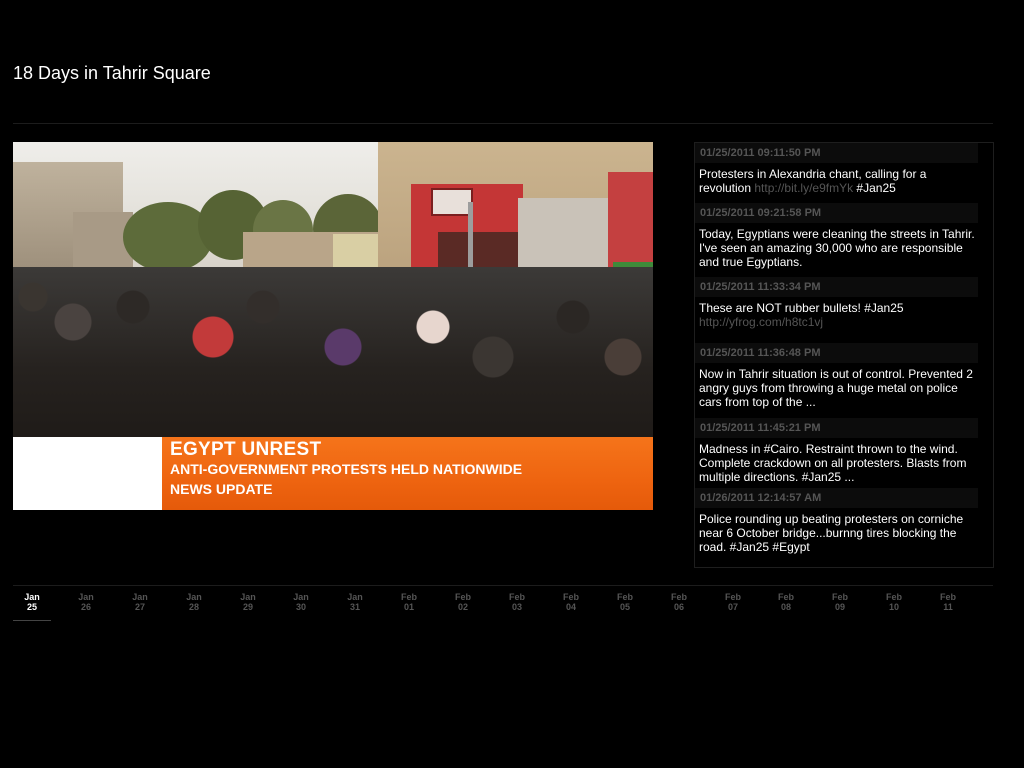 The width and height of the screenshot is (1024, 768). What do you see at coordinates (346, 469) in the screenshot?
I see `lower-third-subheadline: ANTI-GOVERNMENT PROTESTS HELD NATIONWIDE` at bounding box center [346, 469].